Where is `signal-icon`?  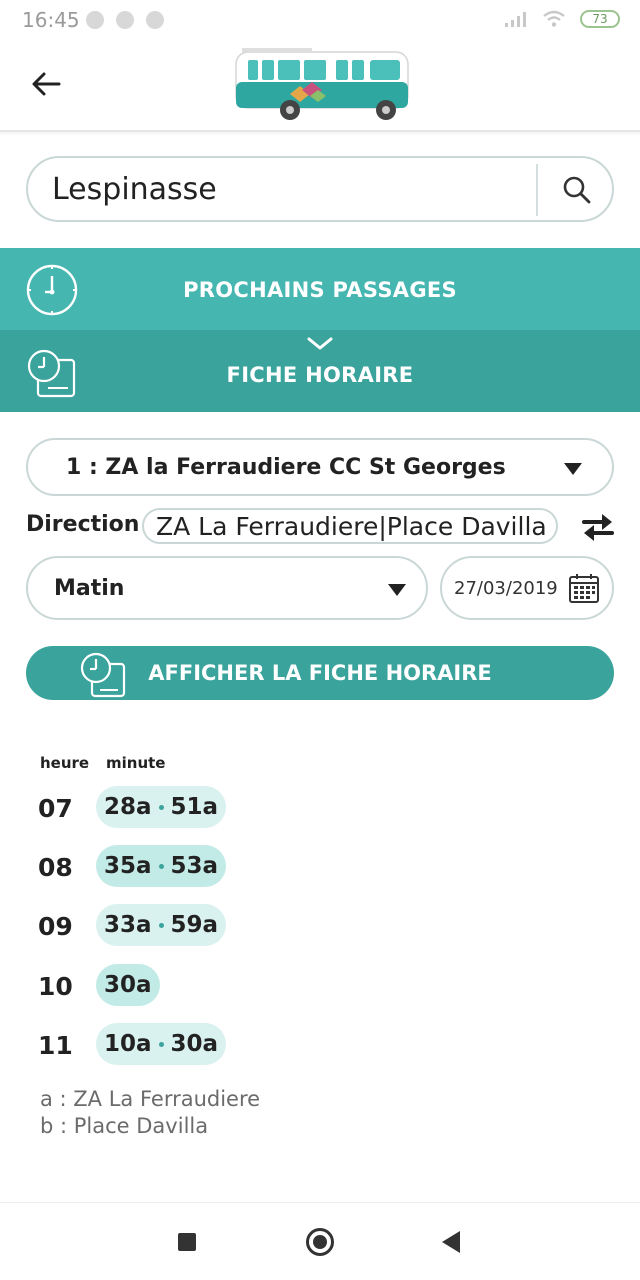 signal-icon is located at coordinates (515, 19).